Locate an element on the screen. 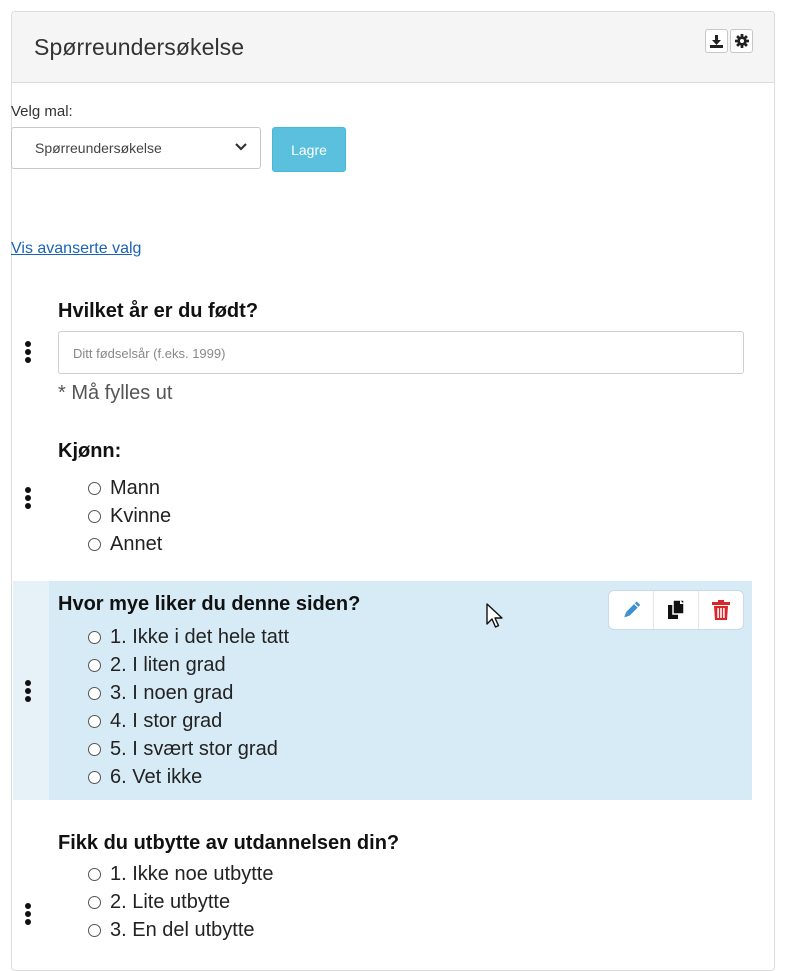 This screenshot has width=786, height=971. copy-button is located at coordinates (675, 610).